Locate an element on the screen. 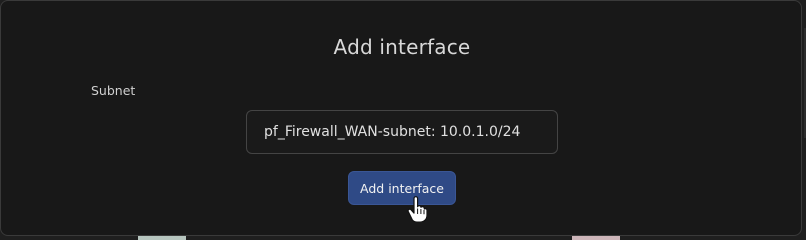 Image resolution: width=806 pixels, height=240 pixels. subnet-select: pf_Firewall_WAN-subnet: 10.0.1.0/24 is located at coordinates (402, 132).